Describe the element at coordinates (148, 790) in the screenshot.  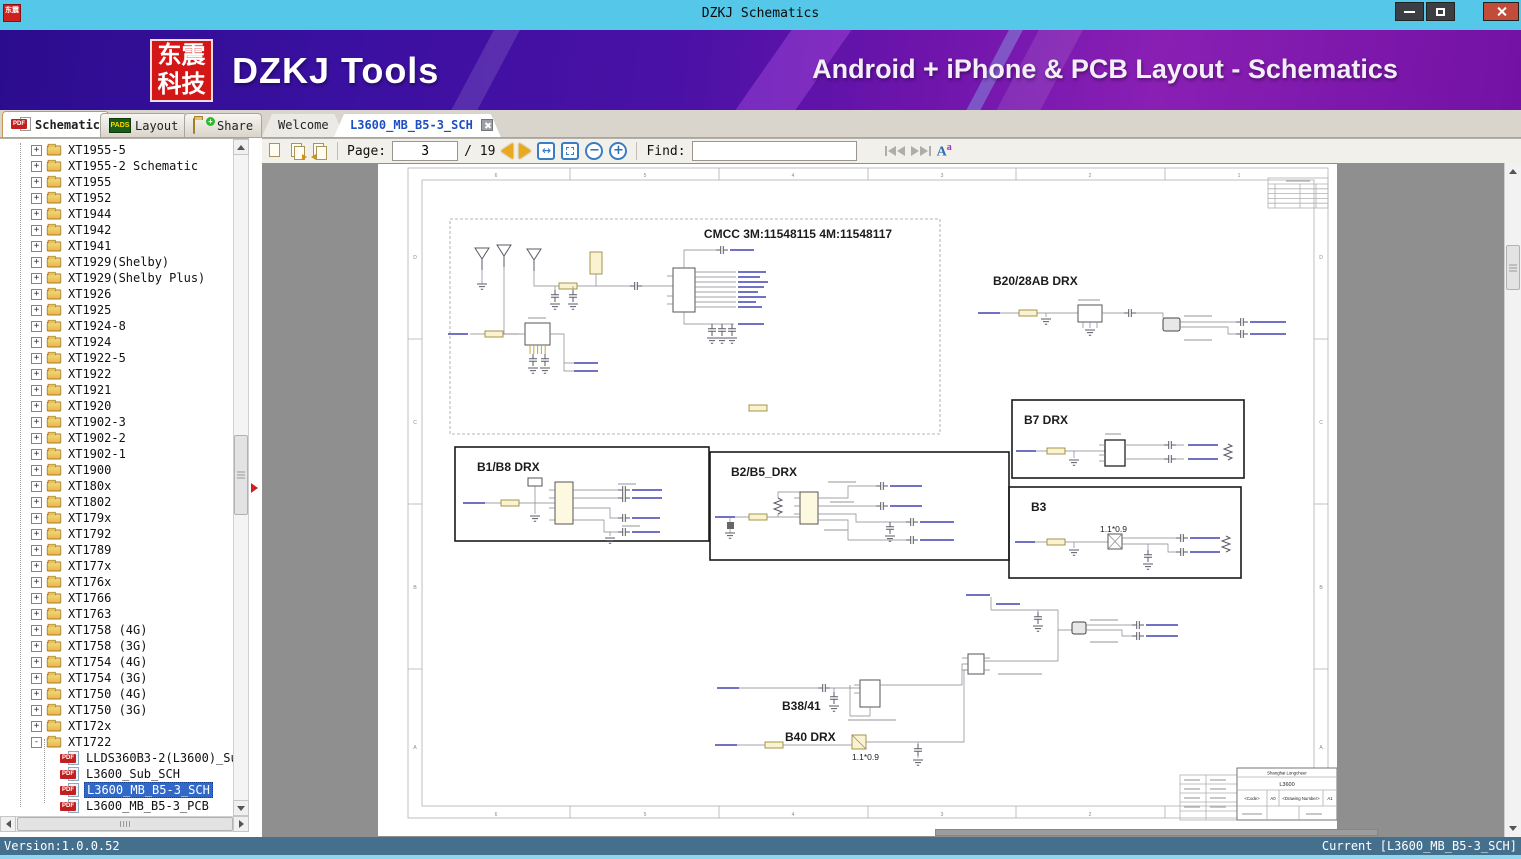
I see `tree-document-label: L3600_MB_B5-3_SCH` at that location.